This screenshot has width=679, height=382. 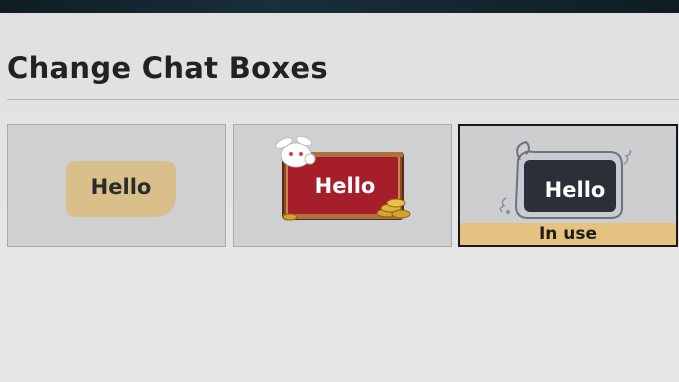 What do you see at coordinates (343, 99) in the screenshot?
I see `title-divider` at bounding box center [343, 99].